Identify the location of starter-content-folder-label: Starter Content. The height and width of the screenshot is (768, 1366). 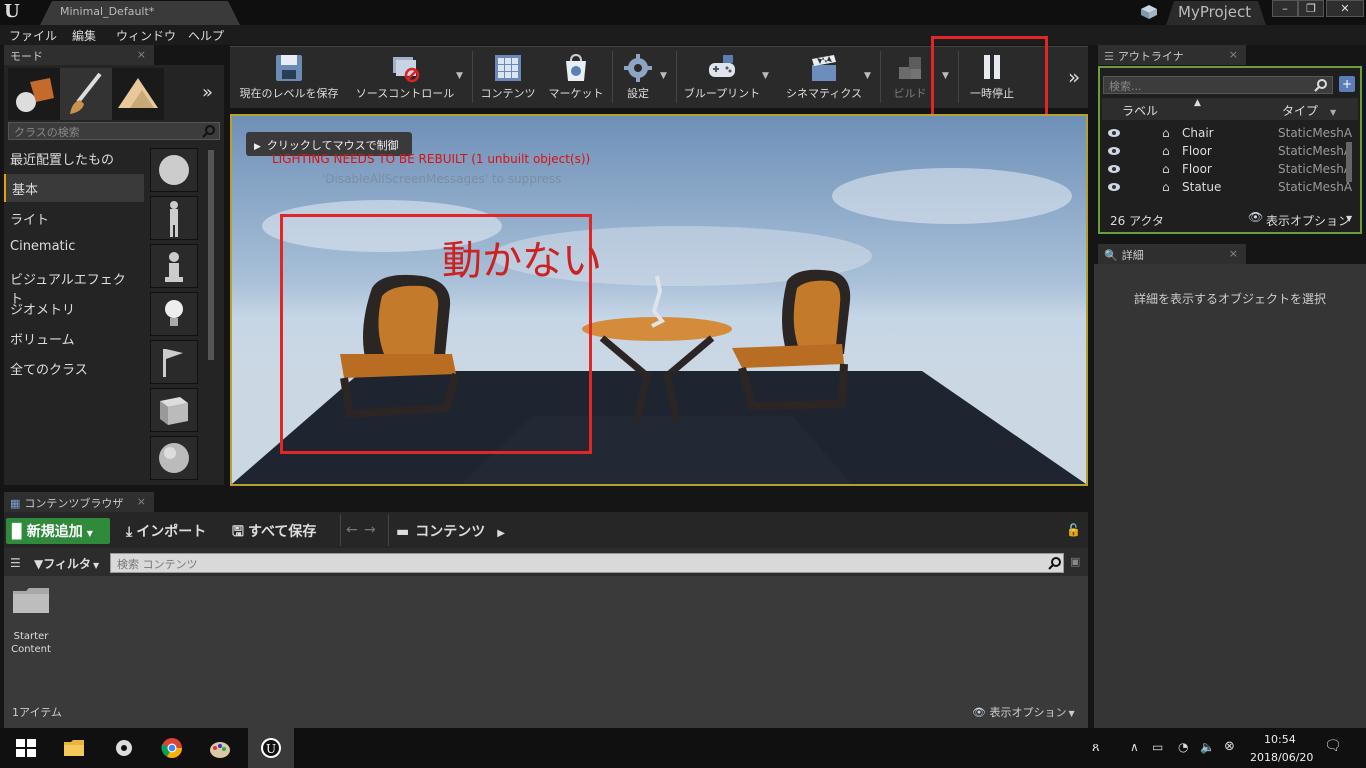
(31, 643).